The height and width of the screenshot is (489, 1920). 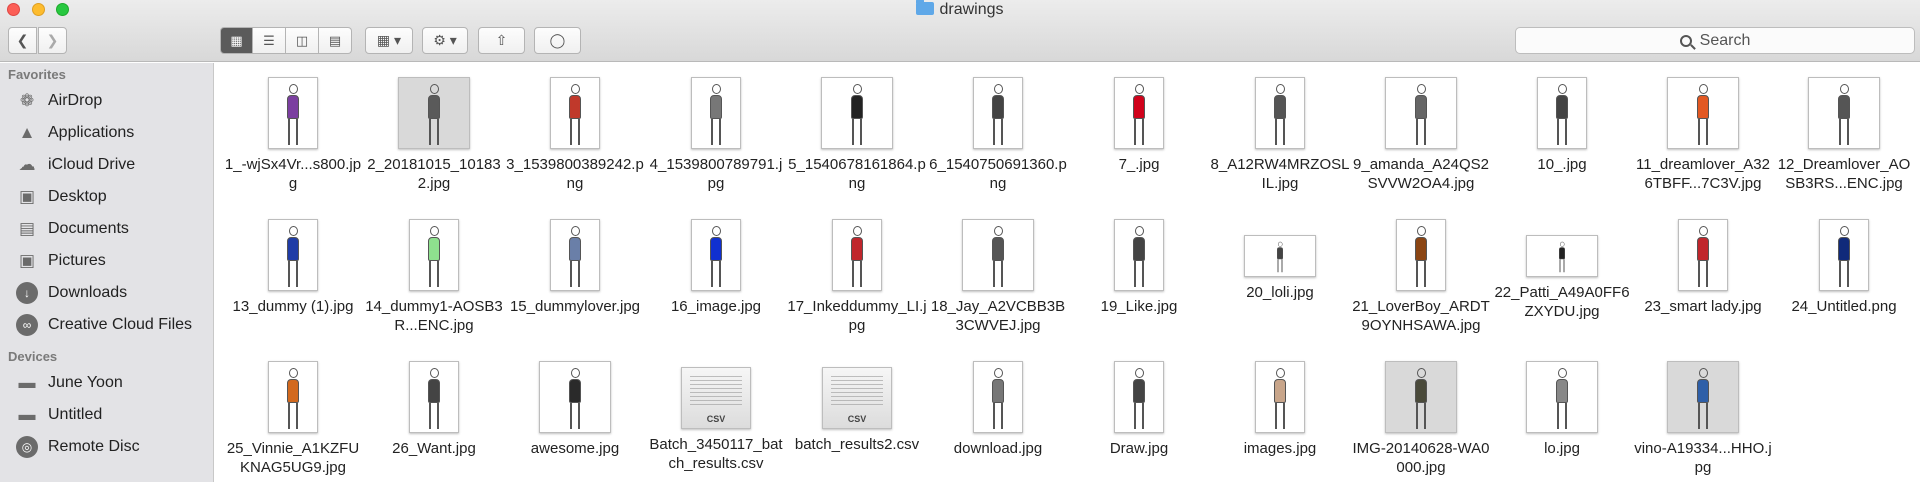 What do you see at coordinates (1703, 458) in the screenshot?
I see `file-name: vino-A19334...HHO.jpg` at bounding box center [1703, 458].